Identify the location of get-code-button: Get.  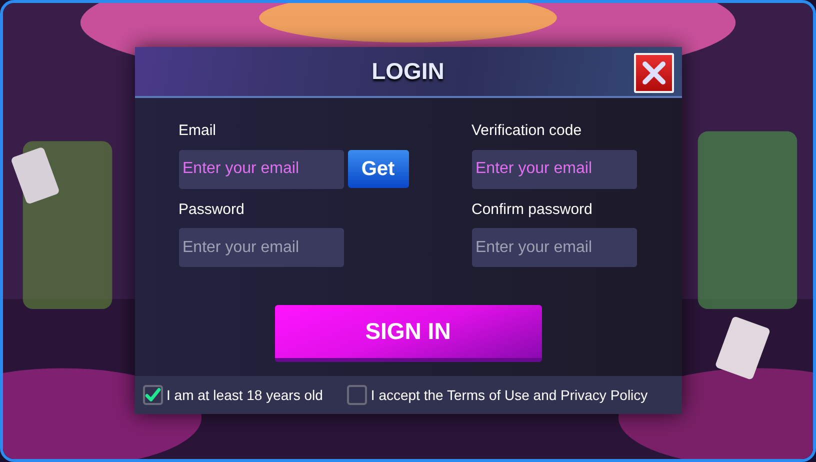
(378, 169).